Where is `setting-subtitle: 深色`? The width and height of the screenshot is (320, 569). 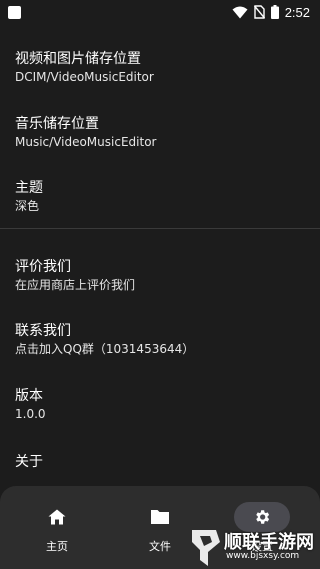
setting-subtitle: 深色 is located at coordinates (27, 206).